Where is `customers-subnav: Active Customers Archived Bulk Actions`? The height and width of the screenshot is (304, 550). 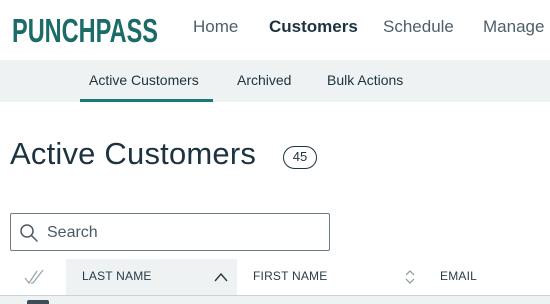
customers-subnav: Active Customers Archived Bulk Actions is located at coordinates (275, 81).